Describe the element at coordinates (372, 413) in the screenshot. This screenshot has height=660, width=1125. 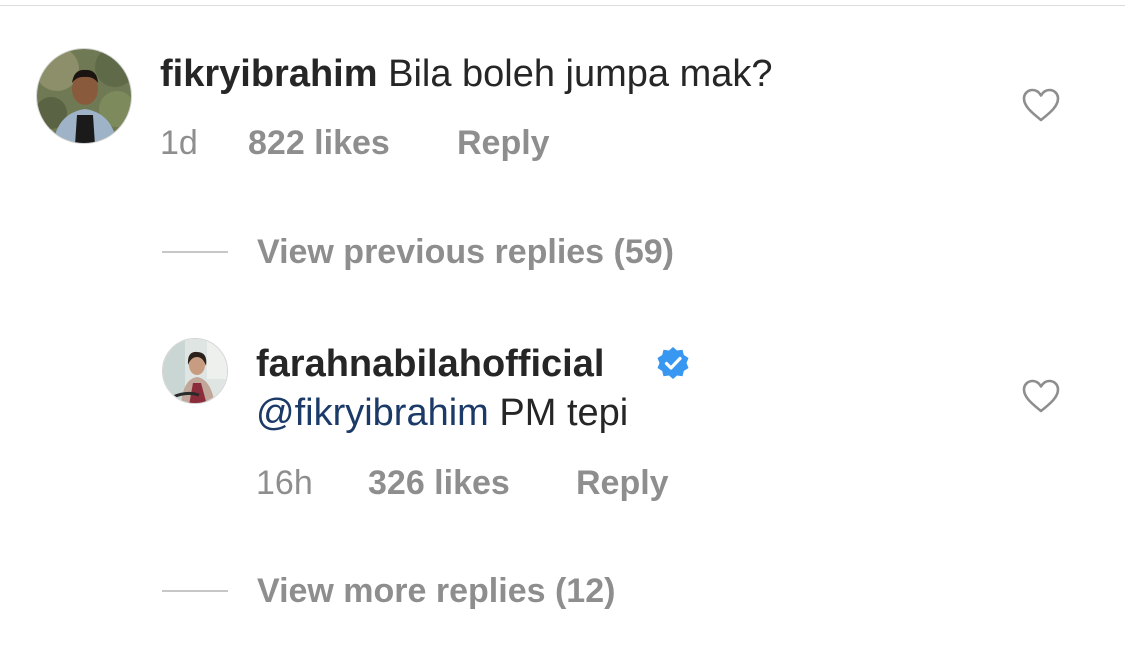
I see `reply-mention-link: @fikryibrahim` at that location.